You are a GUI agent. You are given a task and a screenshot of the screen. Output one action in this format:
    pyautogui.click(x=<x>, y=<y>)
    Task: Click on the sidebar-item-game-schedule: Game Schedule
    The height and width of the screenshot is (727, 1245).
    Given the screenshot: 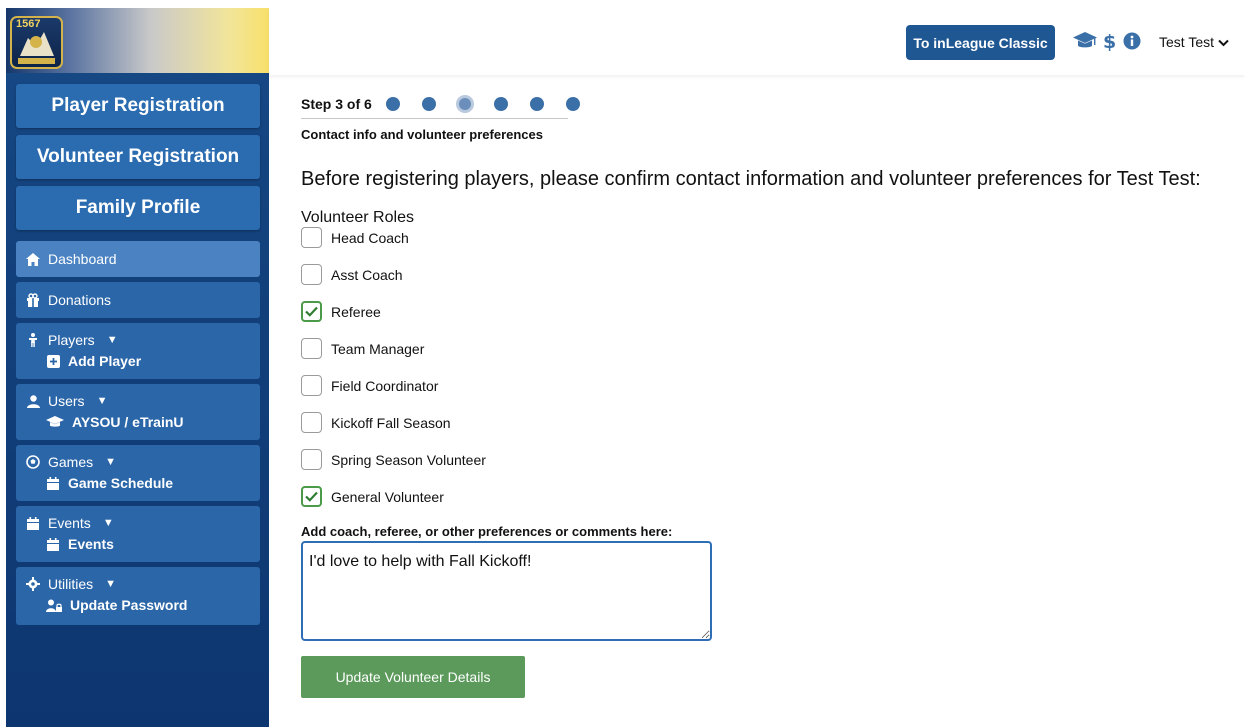 What is the action you would take?
    pyautogui.click(x=138, y=483)
    